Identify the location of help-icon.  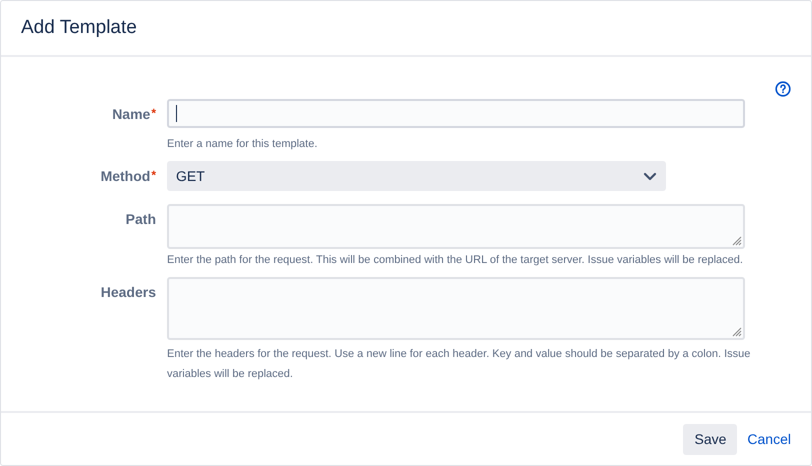
(783, 89).